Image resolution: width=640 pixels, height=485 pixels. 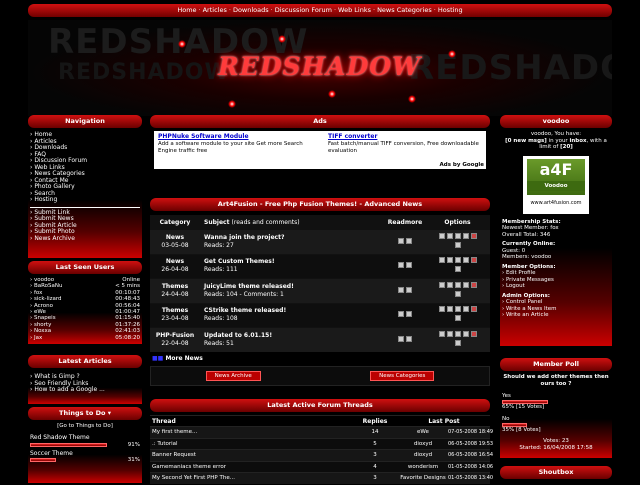 What do you see at coordinates (423, 432) in the screenshot?
I see `forum-last-user: eWe` at bounding box center [423, 432].